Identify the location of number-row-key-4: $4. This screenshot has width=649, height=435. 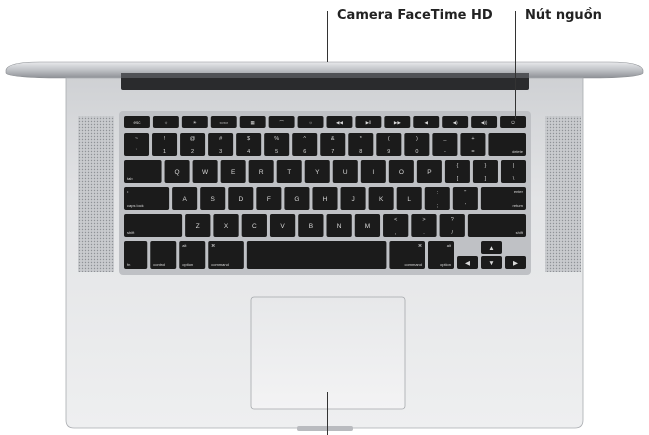
(249, 144).